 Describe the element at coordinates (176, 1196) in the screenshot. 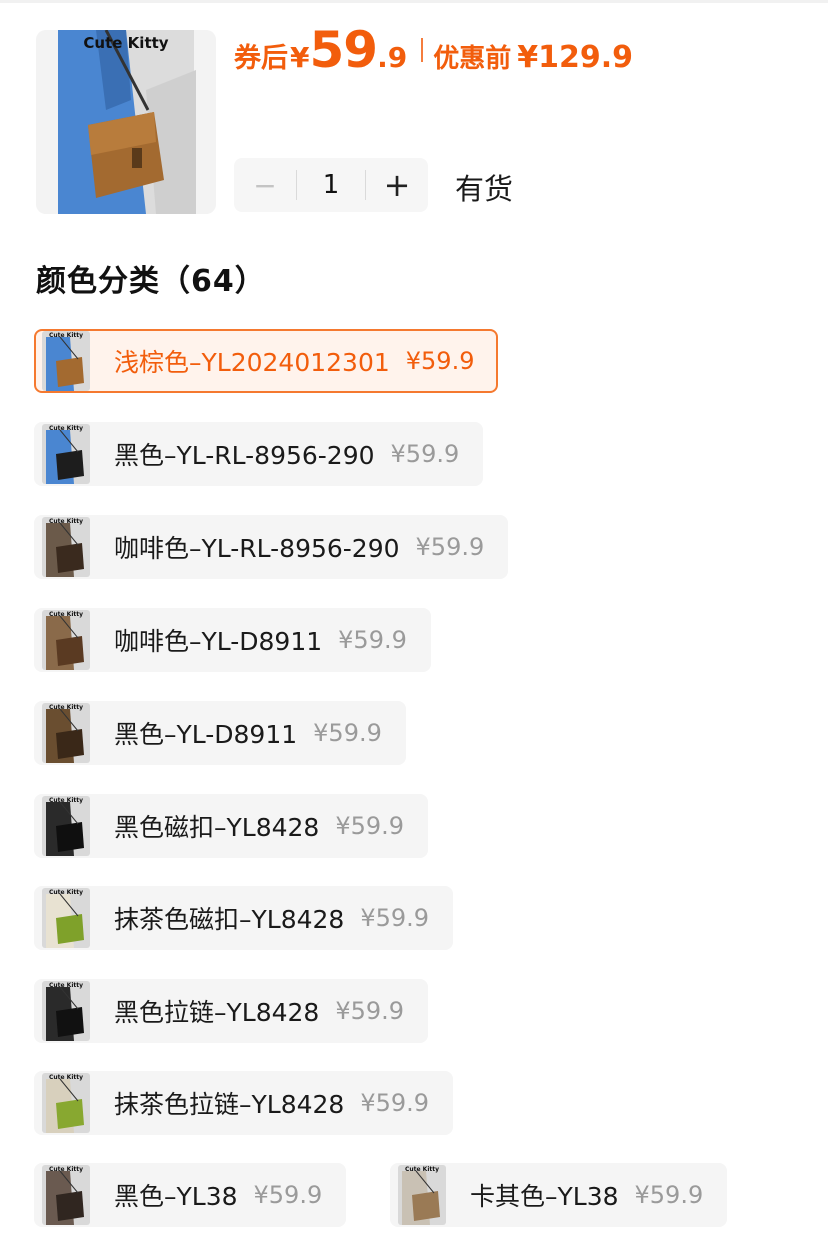

I see `sku-name: 黑色–YL38` at that location.